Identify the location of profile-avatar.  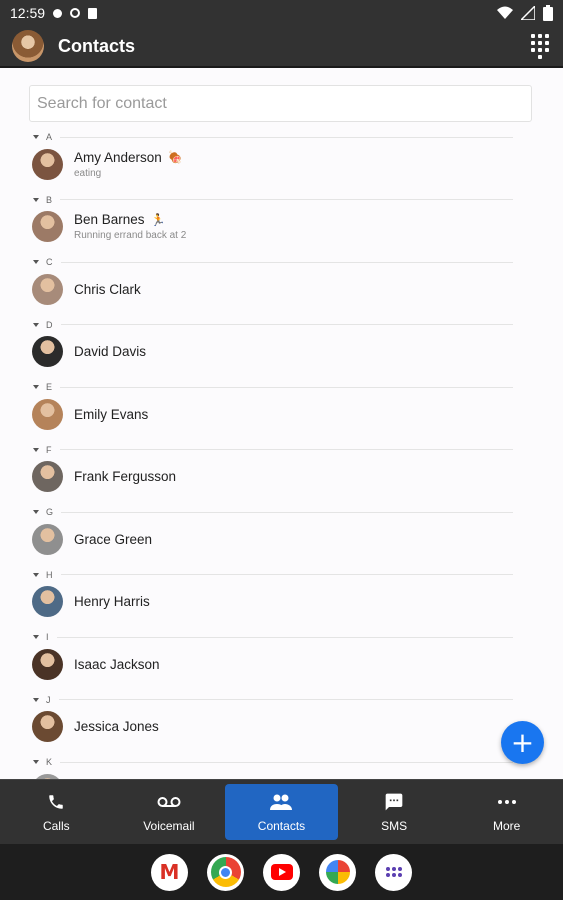
(28, 46).